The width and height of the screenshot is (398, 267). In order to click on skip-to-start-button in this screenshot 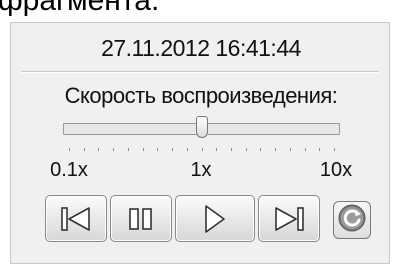, I will do `click(76, 218)`.